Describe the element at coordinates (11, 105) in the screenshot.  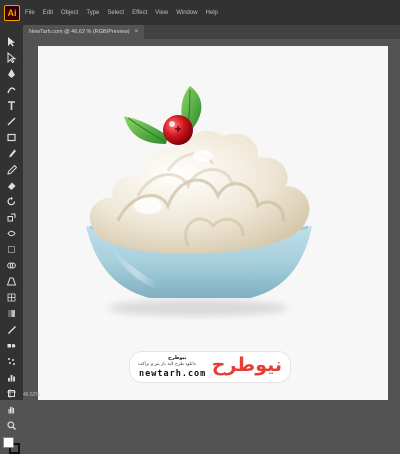
I see `type-tool-icon` at that location.